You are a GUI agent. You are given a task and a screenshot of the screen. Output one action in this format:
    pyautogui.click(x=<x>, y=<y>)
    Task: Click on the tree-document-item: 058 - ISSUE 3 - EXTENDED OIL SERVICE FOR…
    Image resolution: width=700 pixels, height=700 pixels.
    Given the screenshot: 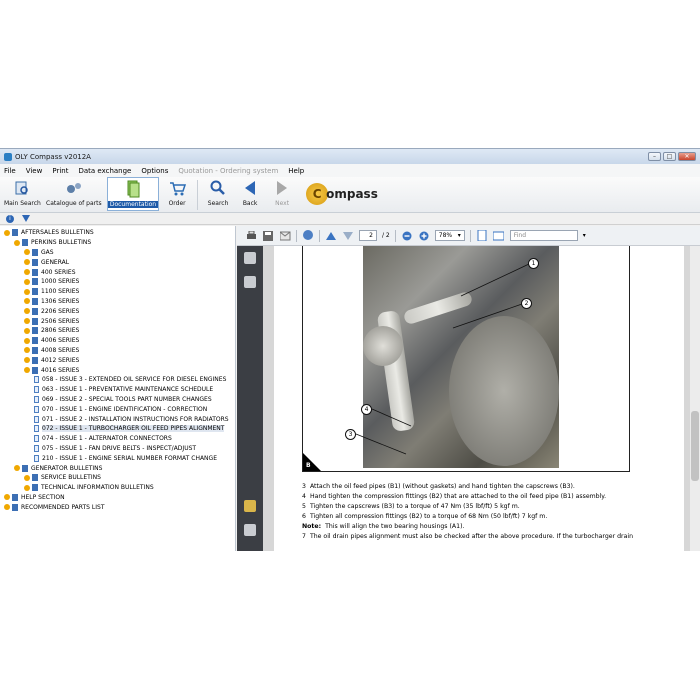 What is the action you would take?
    pyautogui.click(x=117, y=380)
    